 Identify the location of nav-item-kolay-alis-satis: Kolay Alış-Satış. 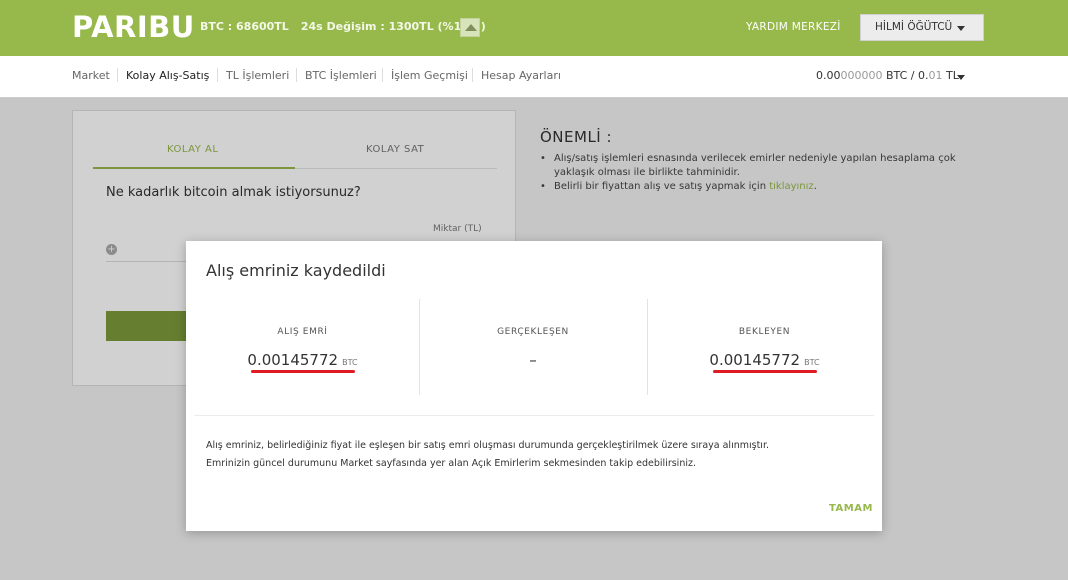
(167, 75).